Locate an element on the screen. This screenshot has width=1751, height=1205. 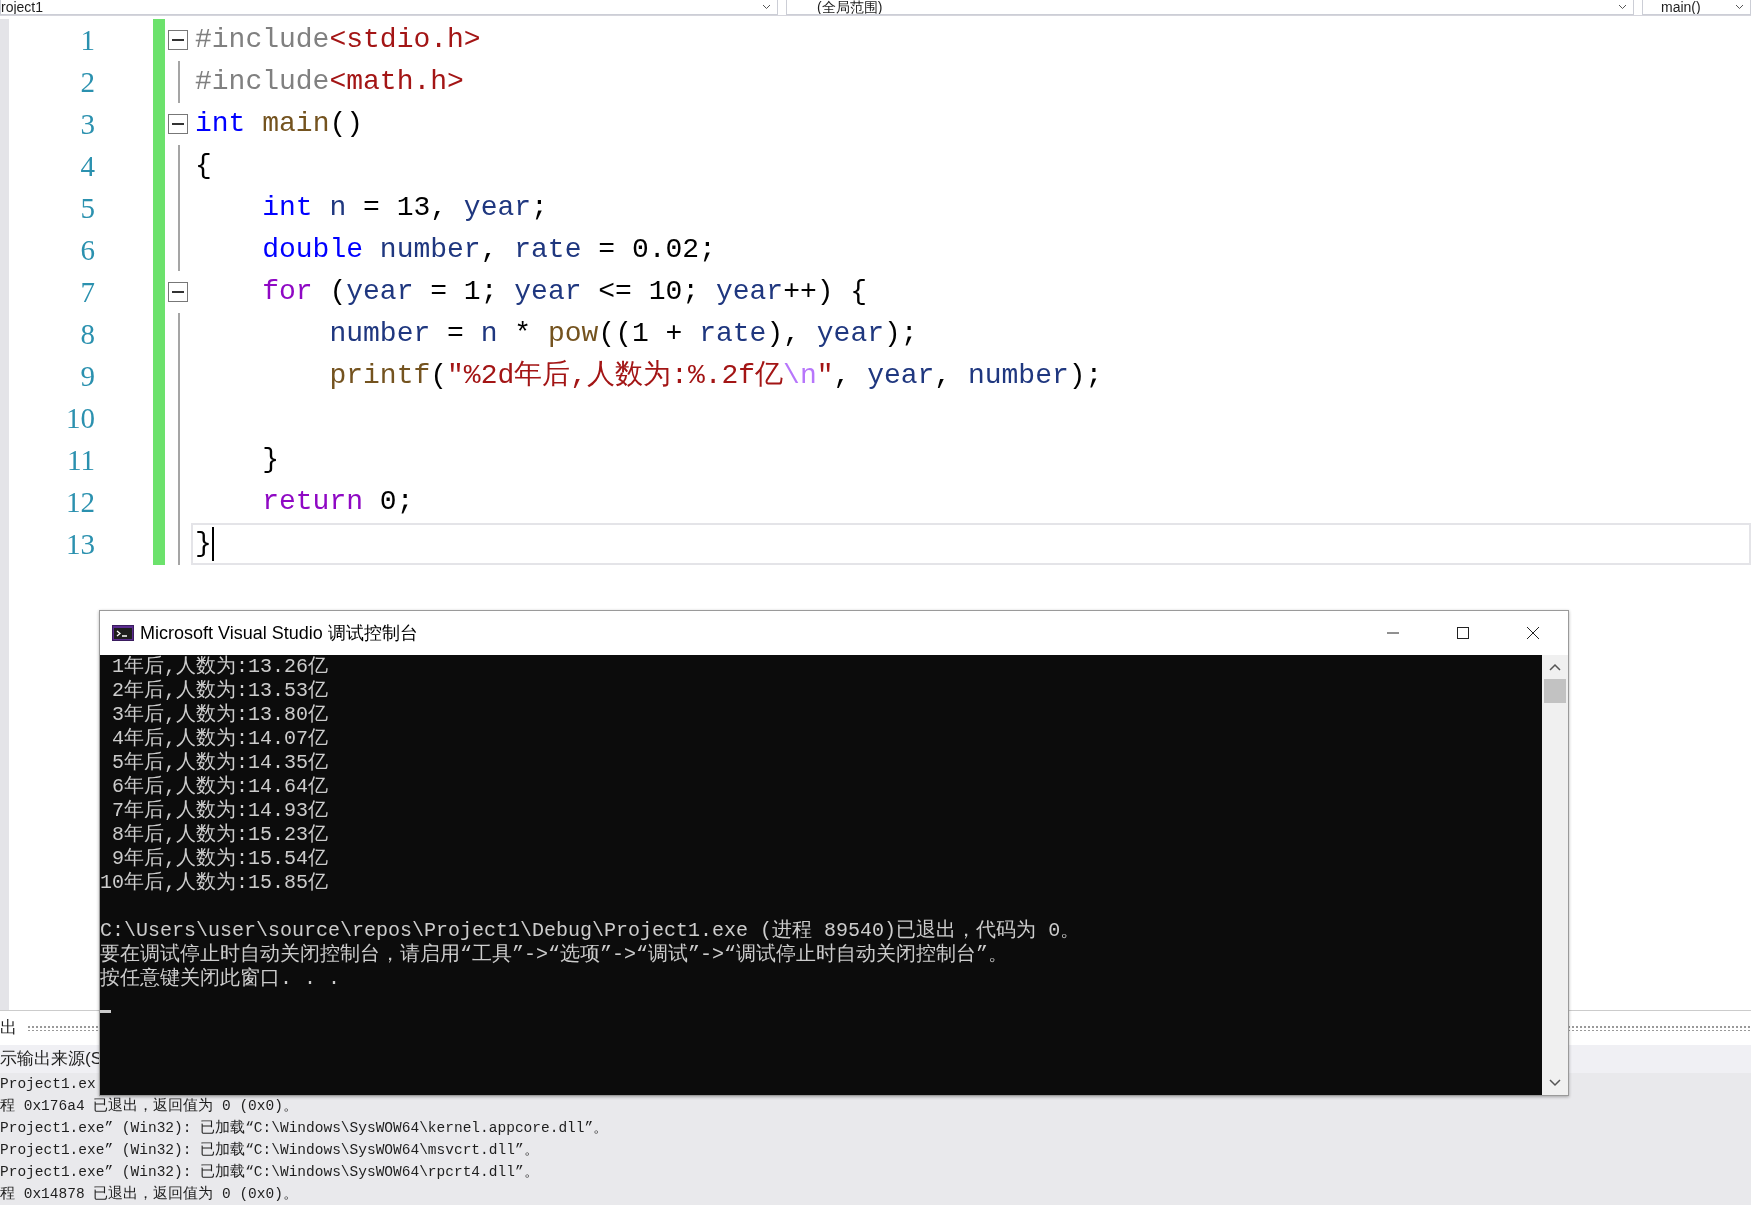
code-line: #include<math.h> is located at coordinates (329, 82).